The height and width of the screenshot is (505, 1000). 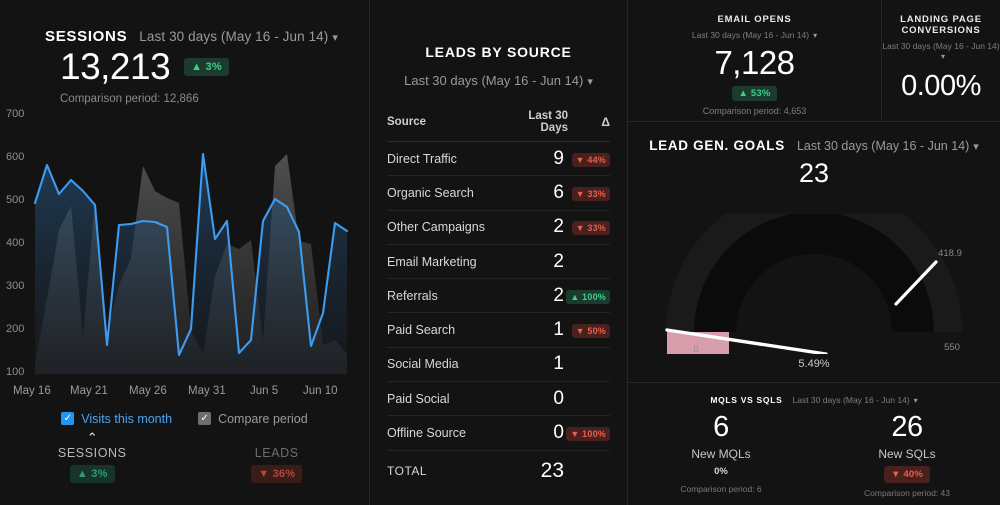 What do you see at coordinates (234, 36) in the screenshot?
I see `sessions-date-range-label: Last 30 days (May 16 - Jun 14)` at bounding box center [234, 36].